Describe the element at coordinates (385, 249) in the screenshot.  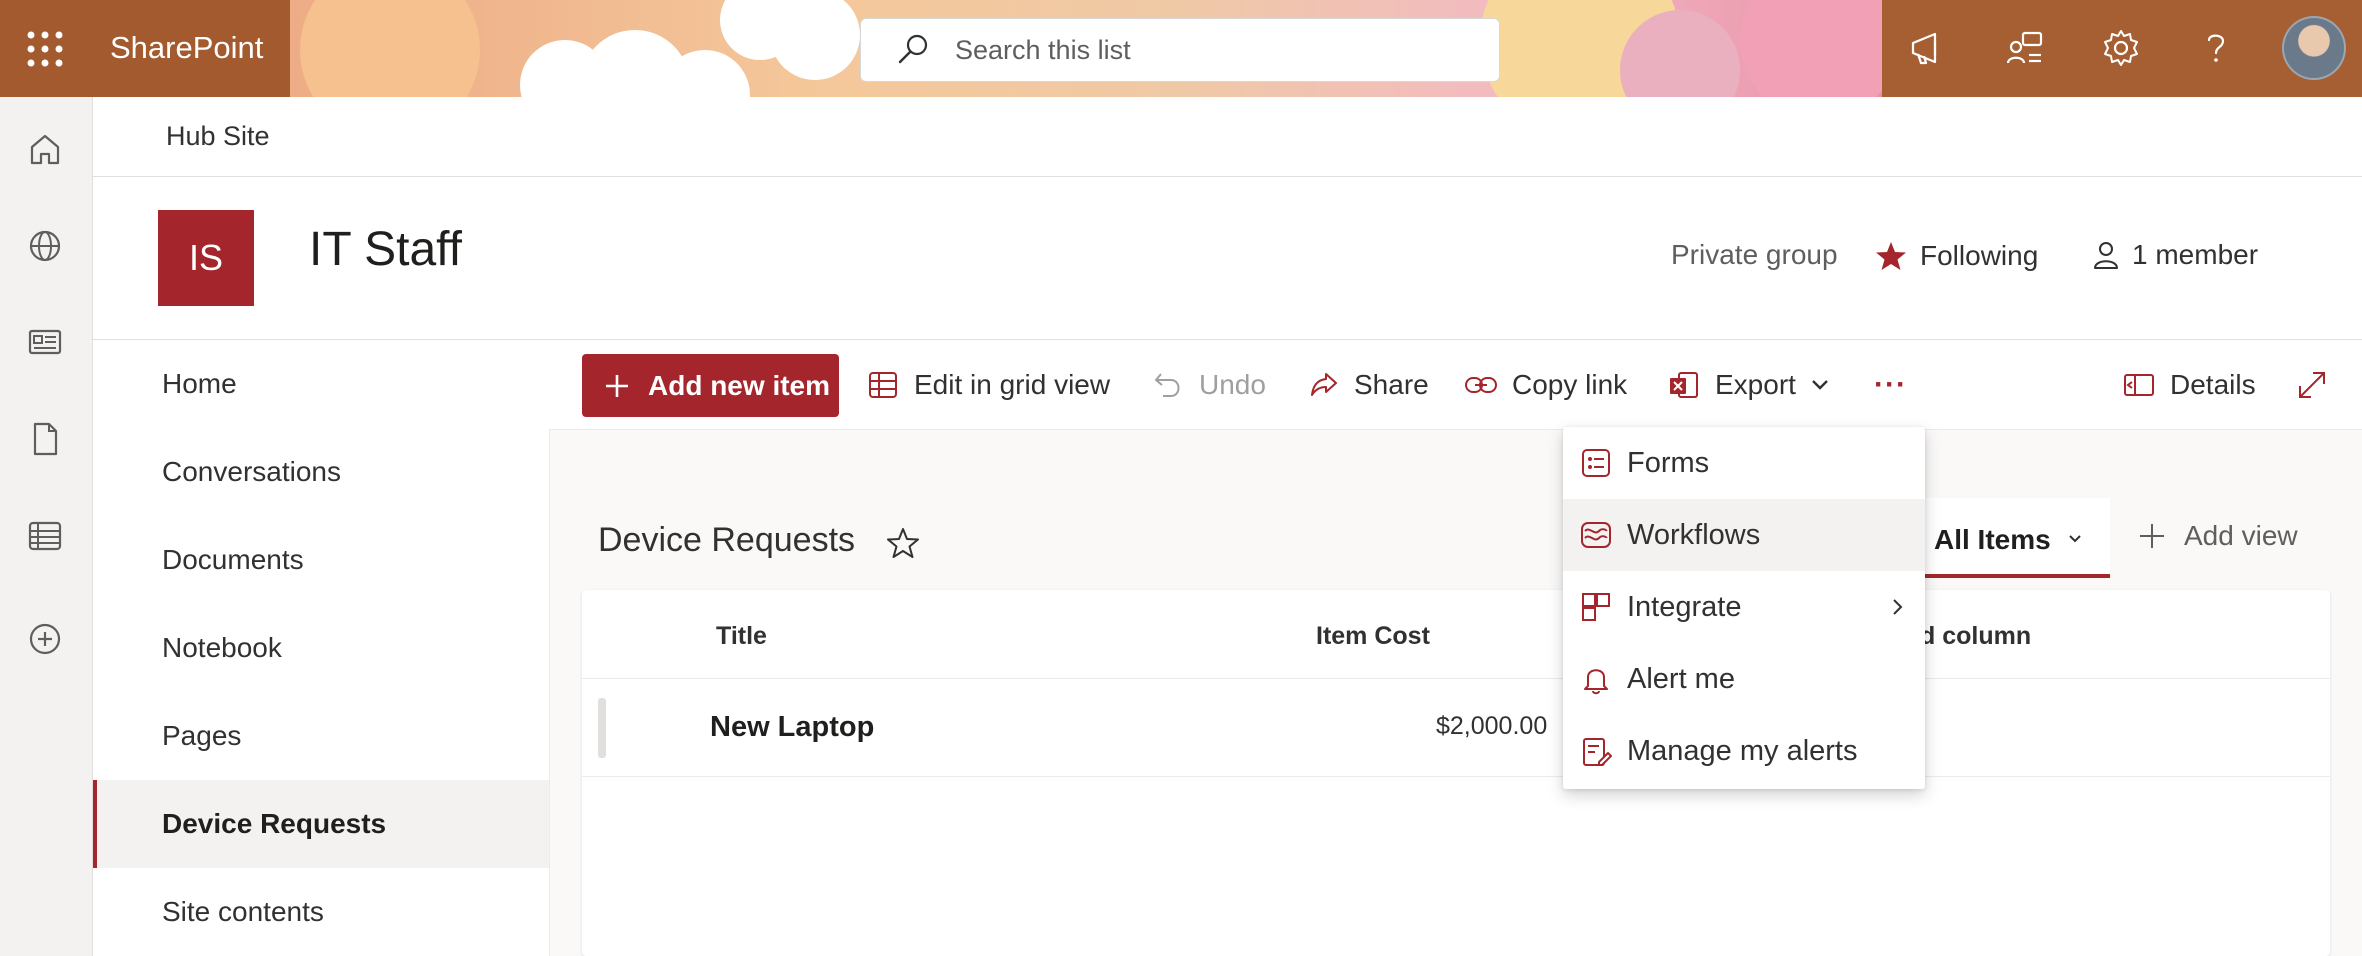
I see `site-title: IT Staff` at that location.